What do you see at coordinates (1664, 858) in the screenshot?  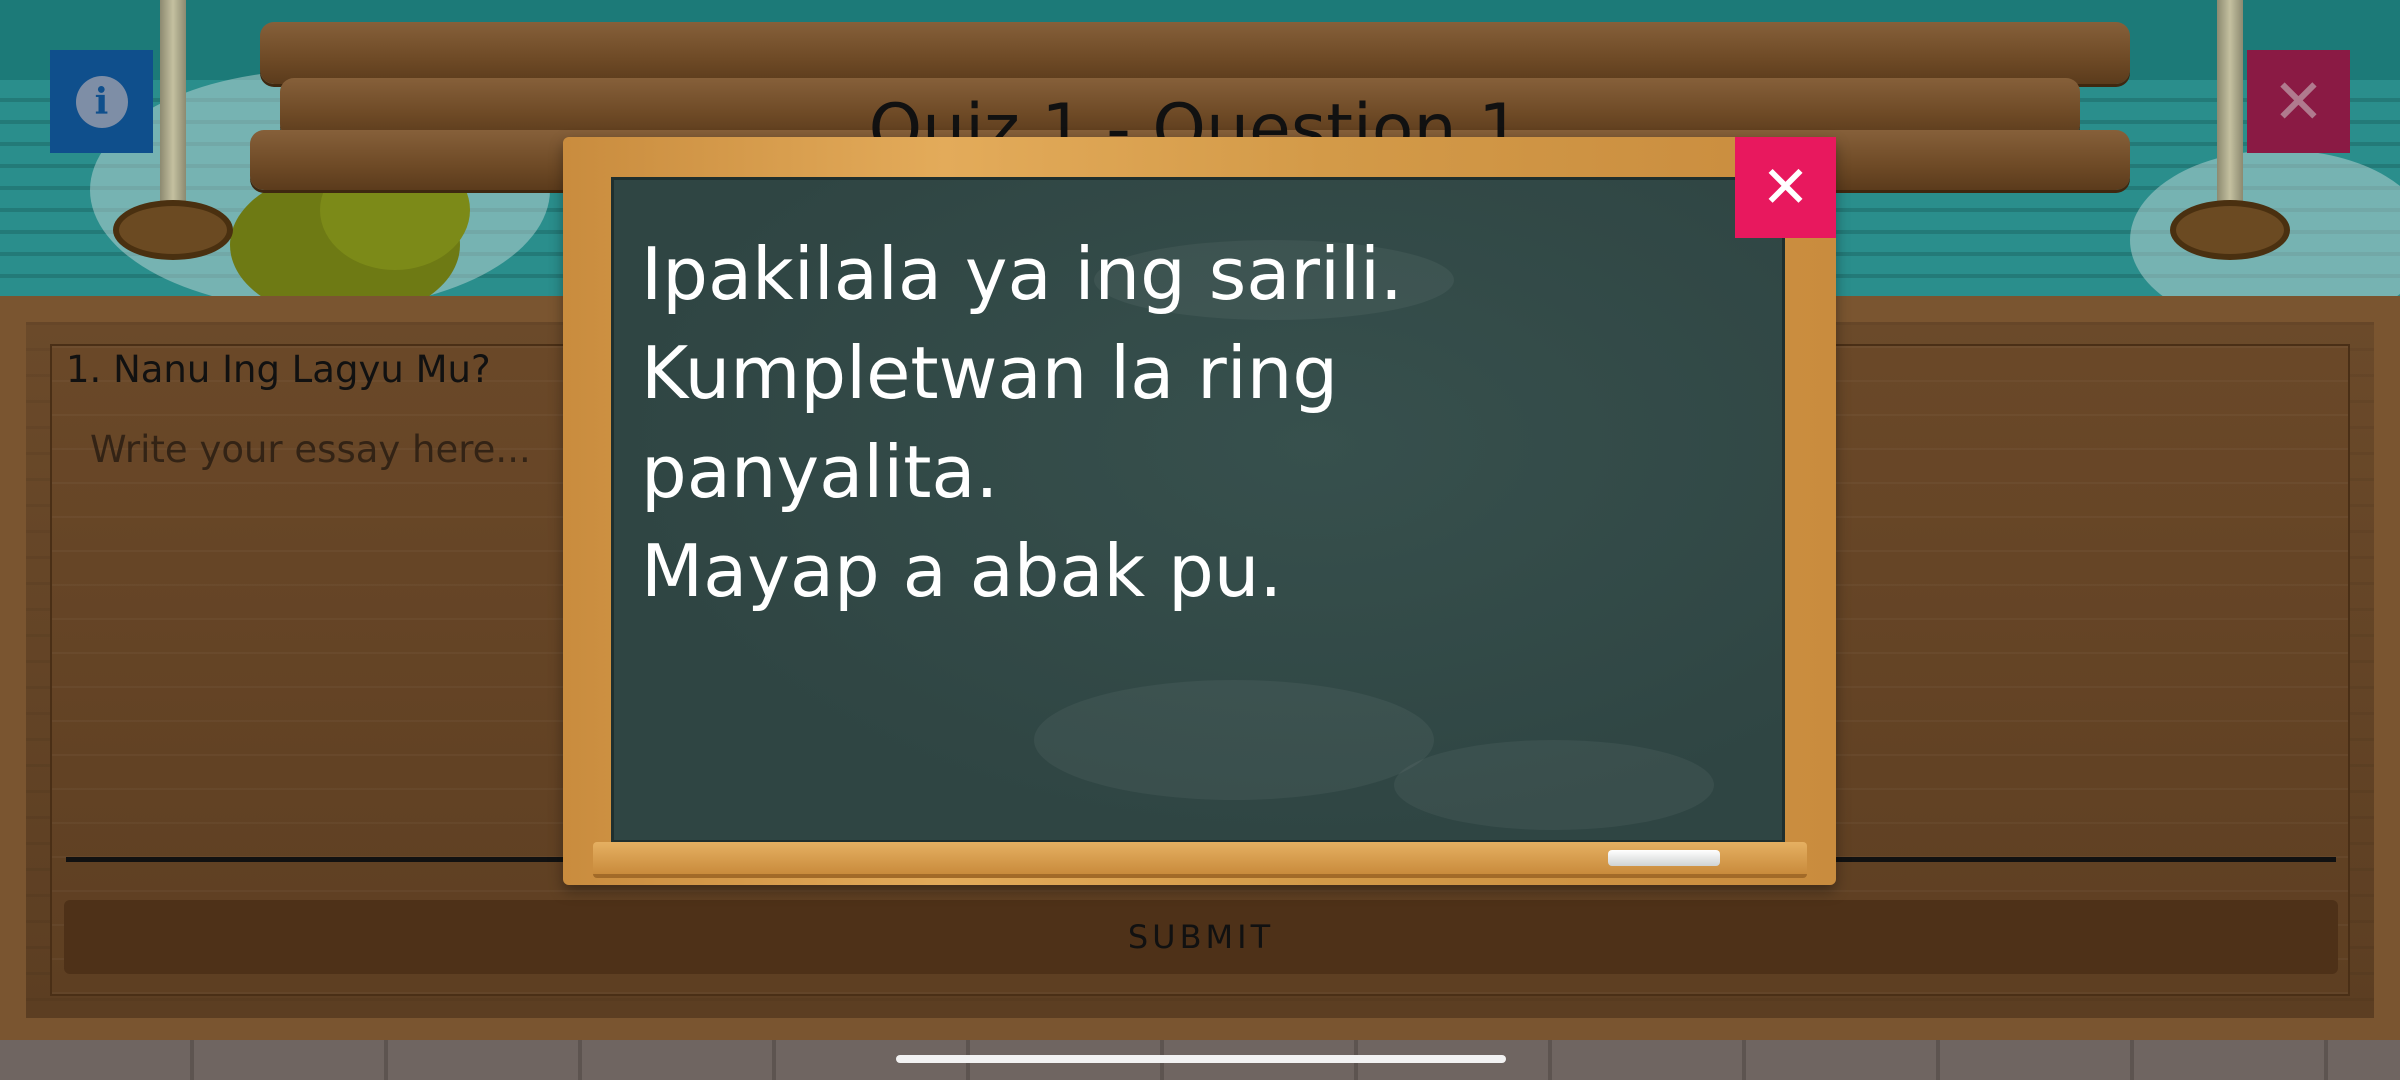 I see `chalk-piece` at bounding box center [1664, 858].